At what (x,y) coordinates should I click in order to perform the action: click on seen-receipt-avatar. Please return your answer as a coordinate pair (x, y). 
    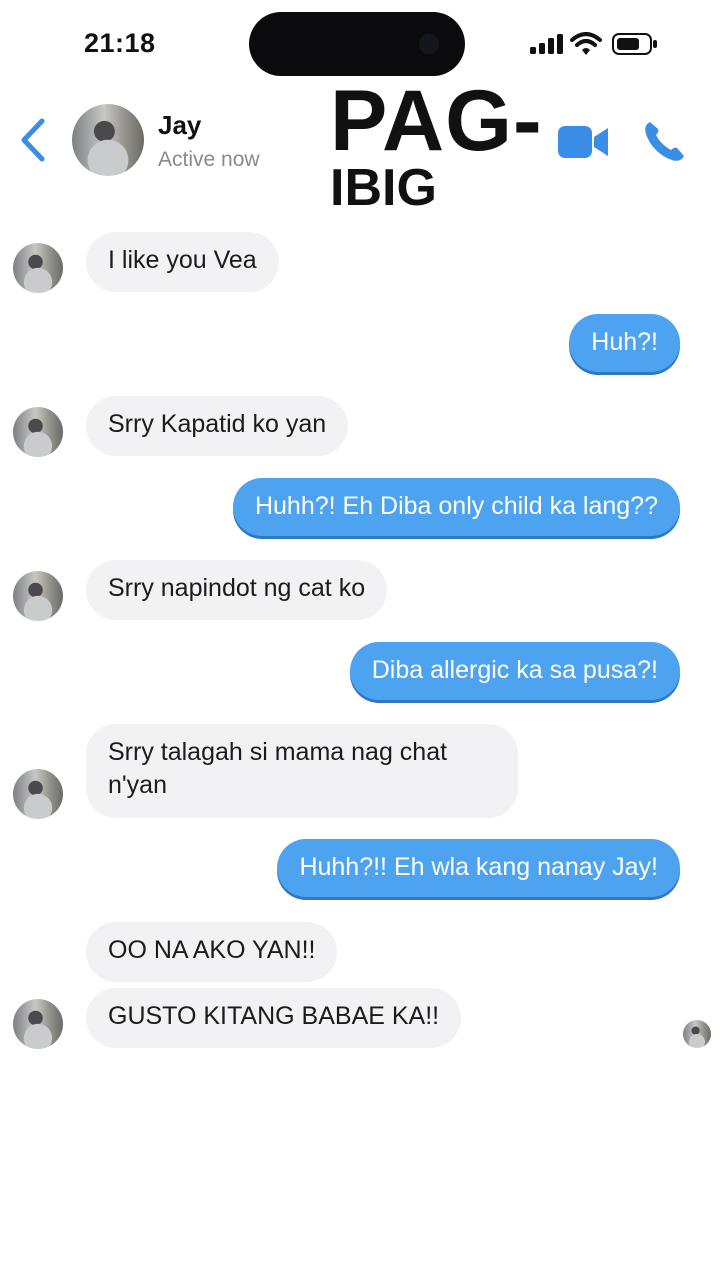
    Looking at the image, I should click on (697, 1034).